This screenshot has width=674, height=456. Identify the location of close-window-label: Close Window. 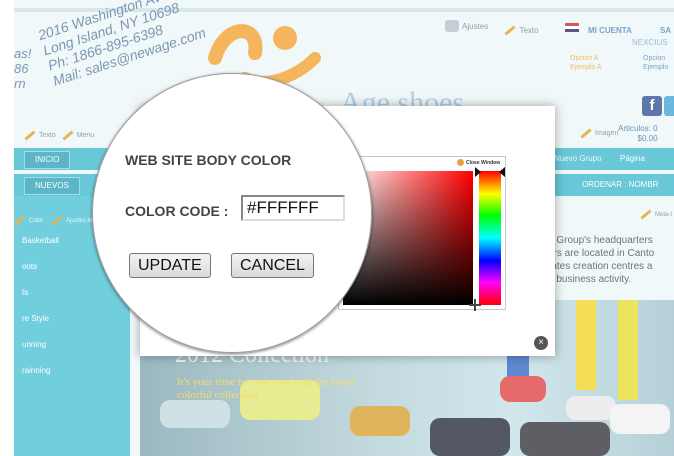
(483, 162).